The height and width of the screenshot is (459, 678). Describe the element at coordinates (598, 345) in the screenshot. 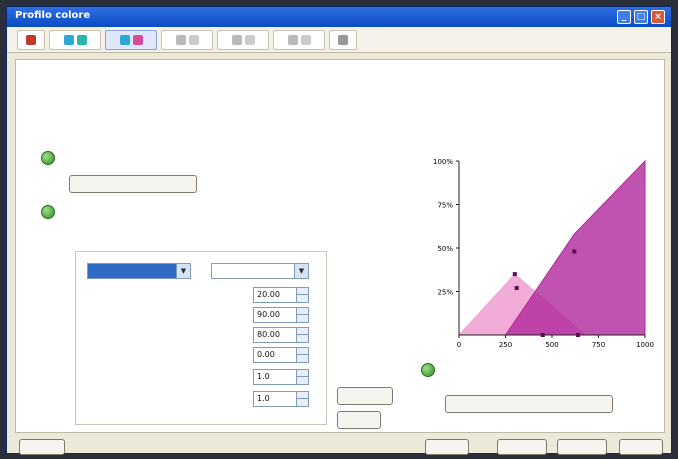

I see `x-tick-label-4: 750` at that location.